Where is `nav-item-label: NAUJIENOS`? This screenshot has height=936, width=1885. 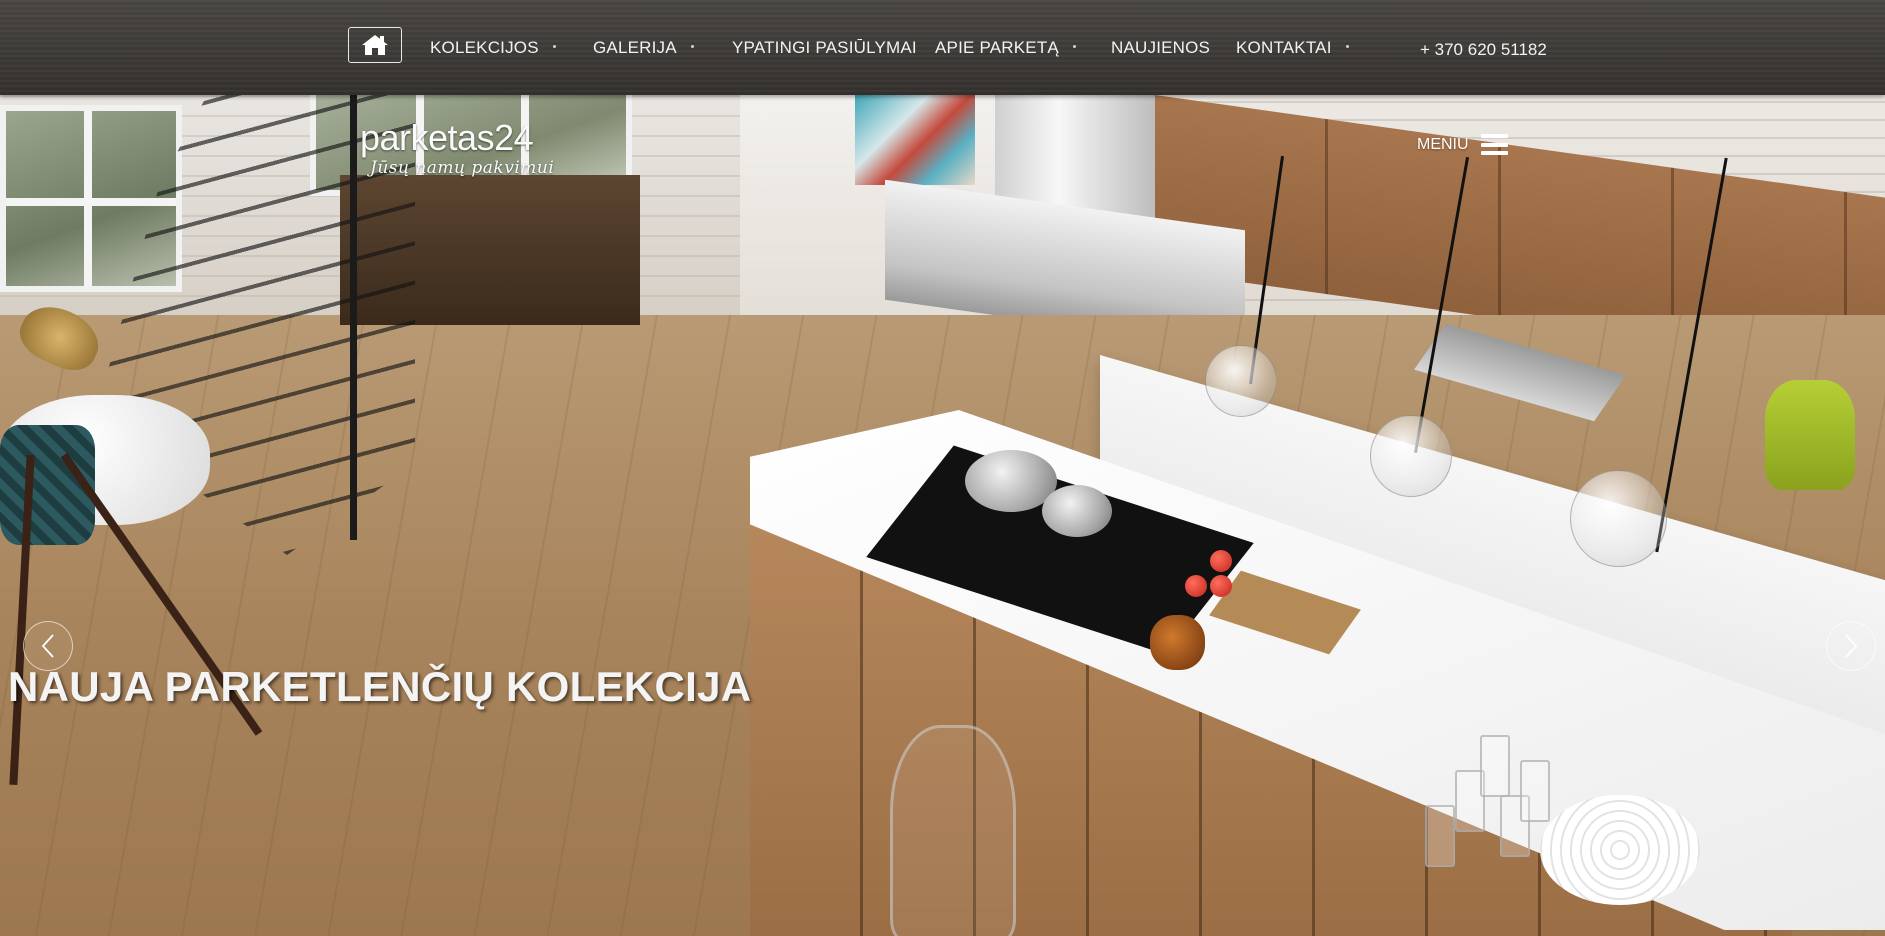
nav-item-label: NAUJIENOS is located at coordinates (1161, 47).